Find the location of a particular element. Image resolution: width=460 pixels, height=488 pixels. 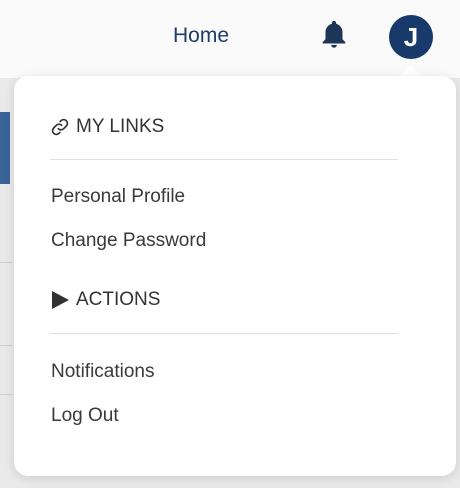

section-header-my-links: MY LINKS is located at coordinates (107, 127).